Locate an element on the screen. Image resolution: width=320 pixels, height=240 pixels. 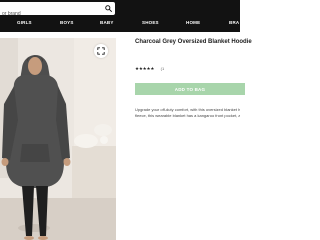
search-bar is located at coordinates (57, 11).